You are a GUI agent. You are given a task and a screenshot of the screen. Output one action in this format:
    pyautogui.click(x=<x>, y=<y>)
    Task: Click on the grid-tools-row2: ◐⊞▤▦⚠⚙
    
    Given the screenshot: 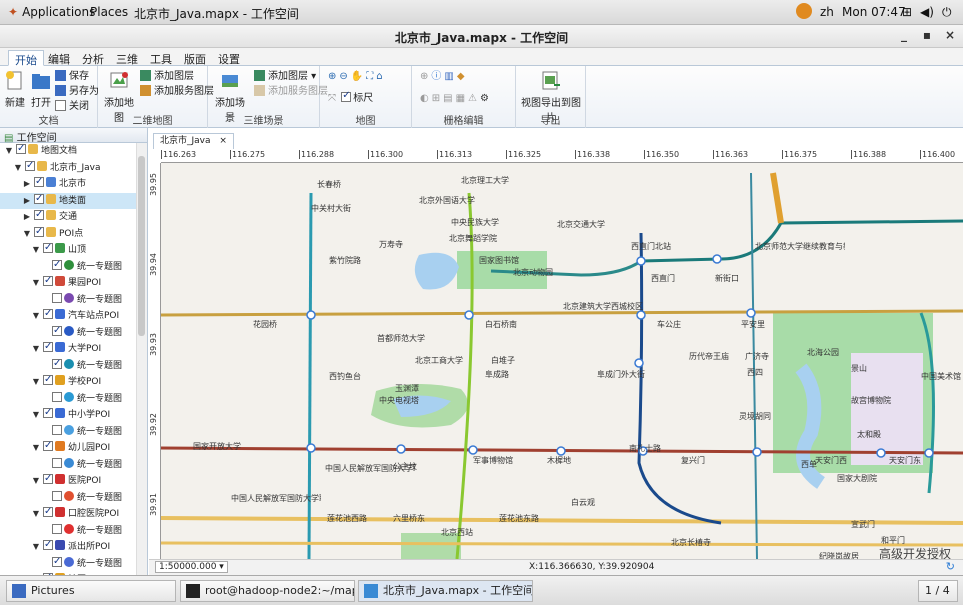 What is the action you would take?
    pyautogui.click(x=456, y=99)
    